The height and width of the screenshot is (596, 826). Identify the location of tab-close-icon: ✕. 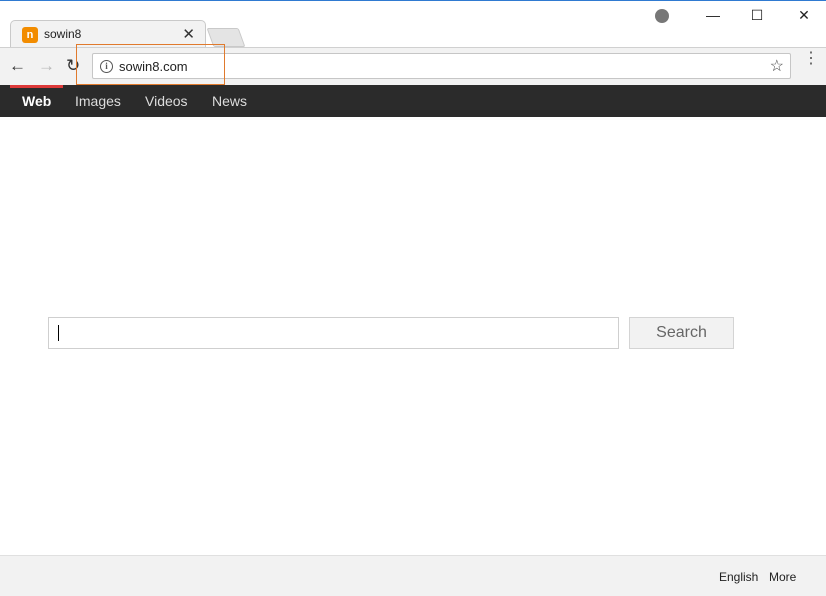
(188, 34).